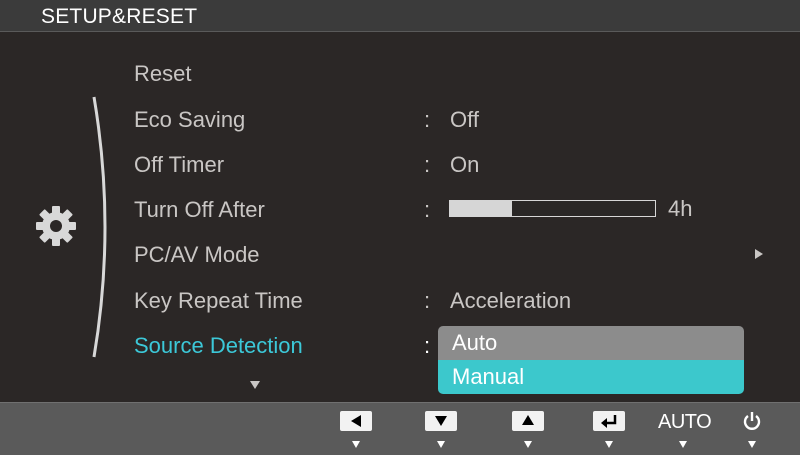 The height and width of the screenshot is (455, 800). I want to click on auto-button: AUTO, so click(685, 431).